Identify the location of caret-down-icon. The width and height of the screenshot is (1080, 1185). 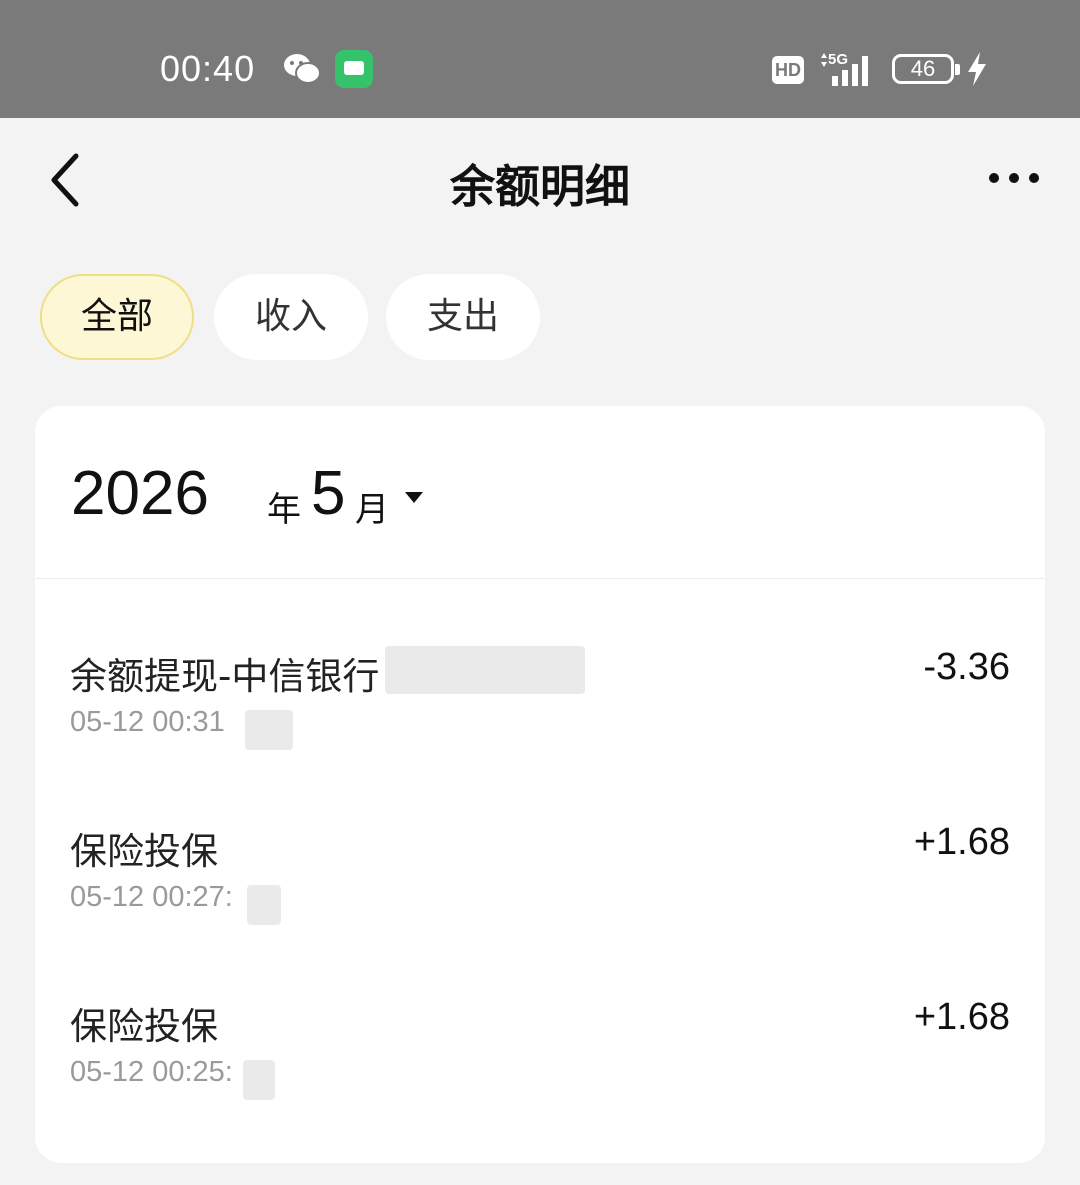
(414, 497).